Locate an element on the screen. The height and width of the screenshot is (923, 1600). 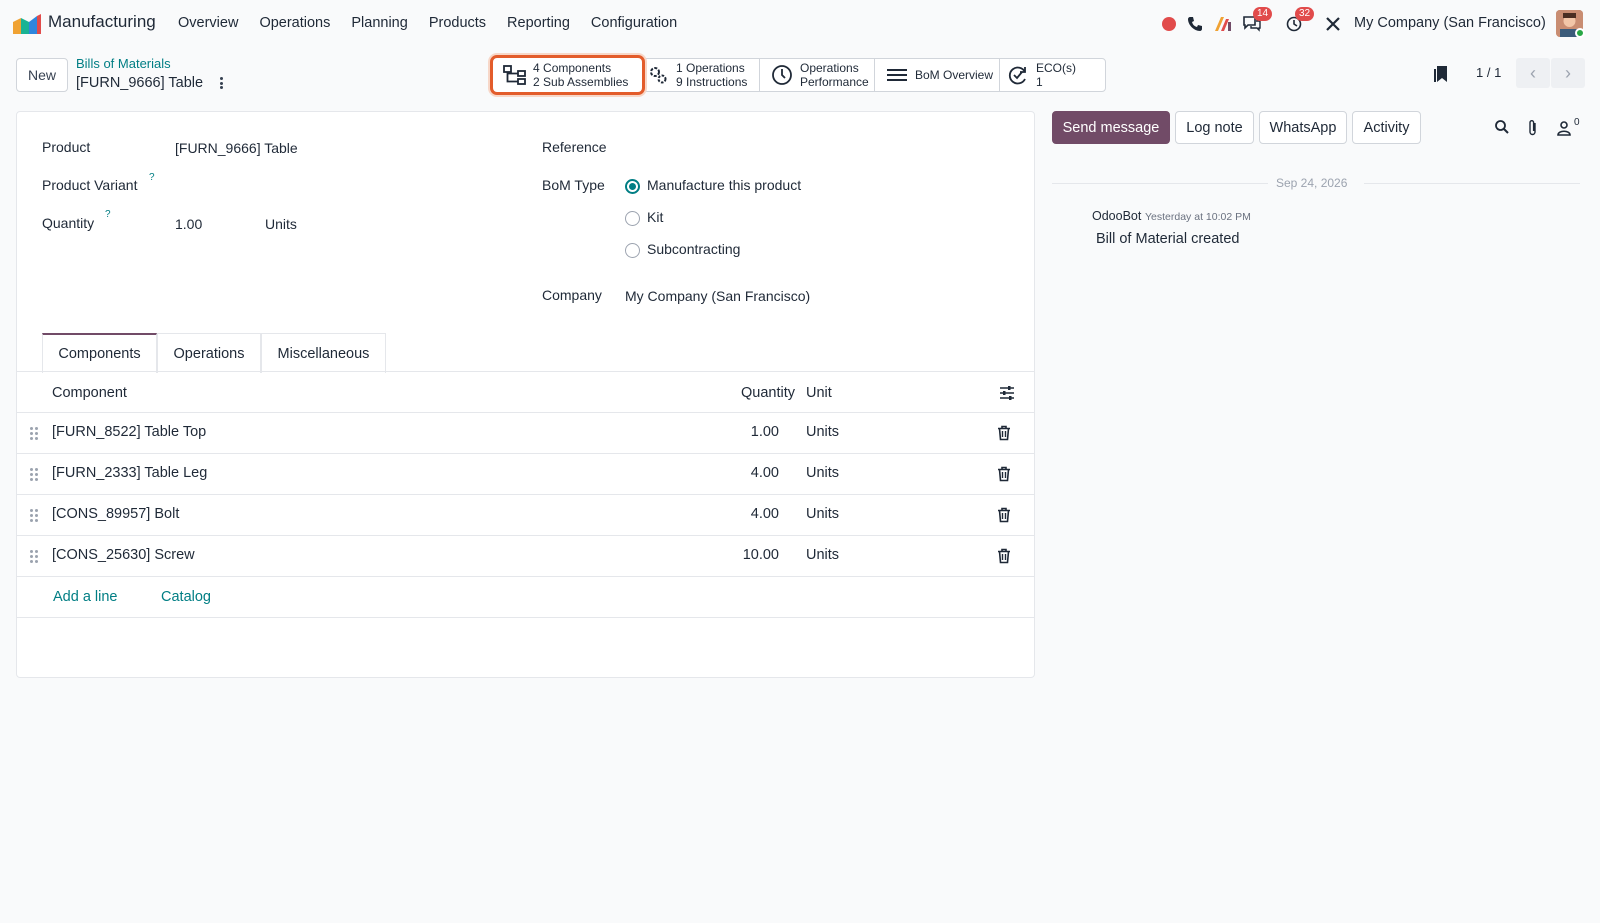
breadcrumb-bills-of-materials: Bills of Materials is located at coordinates (123, 63).